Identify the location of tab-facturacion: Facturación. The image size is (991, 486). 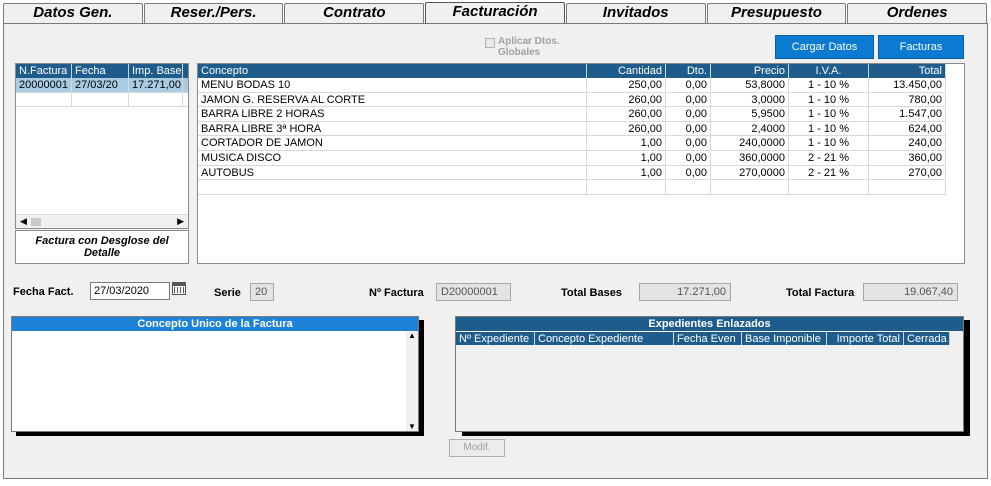
(495, 13).